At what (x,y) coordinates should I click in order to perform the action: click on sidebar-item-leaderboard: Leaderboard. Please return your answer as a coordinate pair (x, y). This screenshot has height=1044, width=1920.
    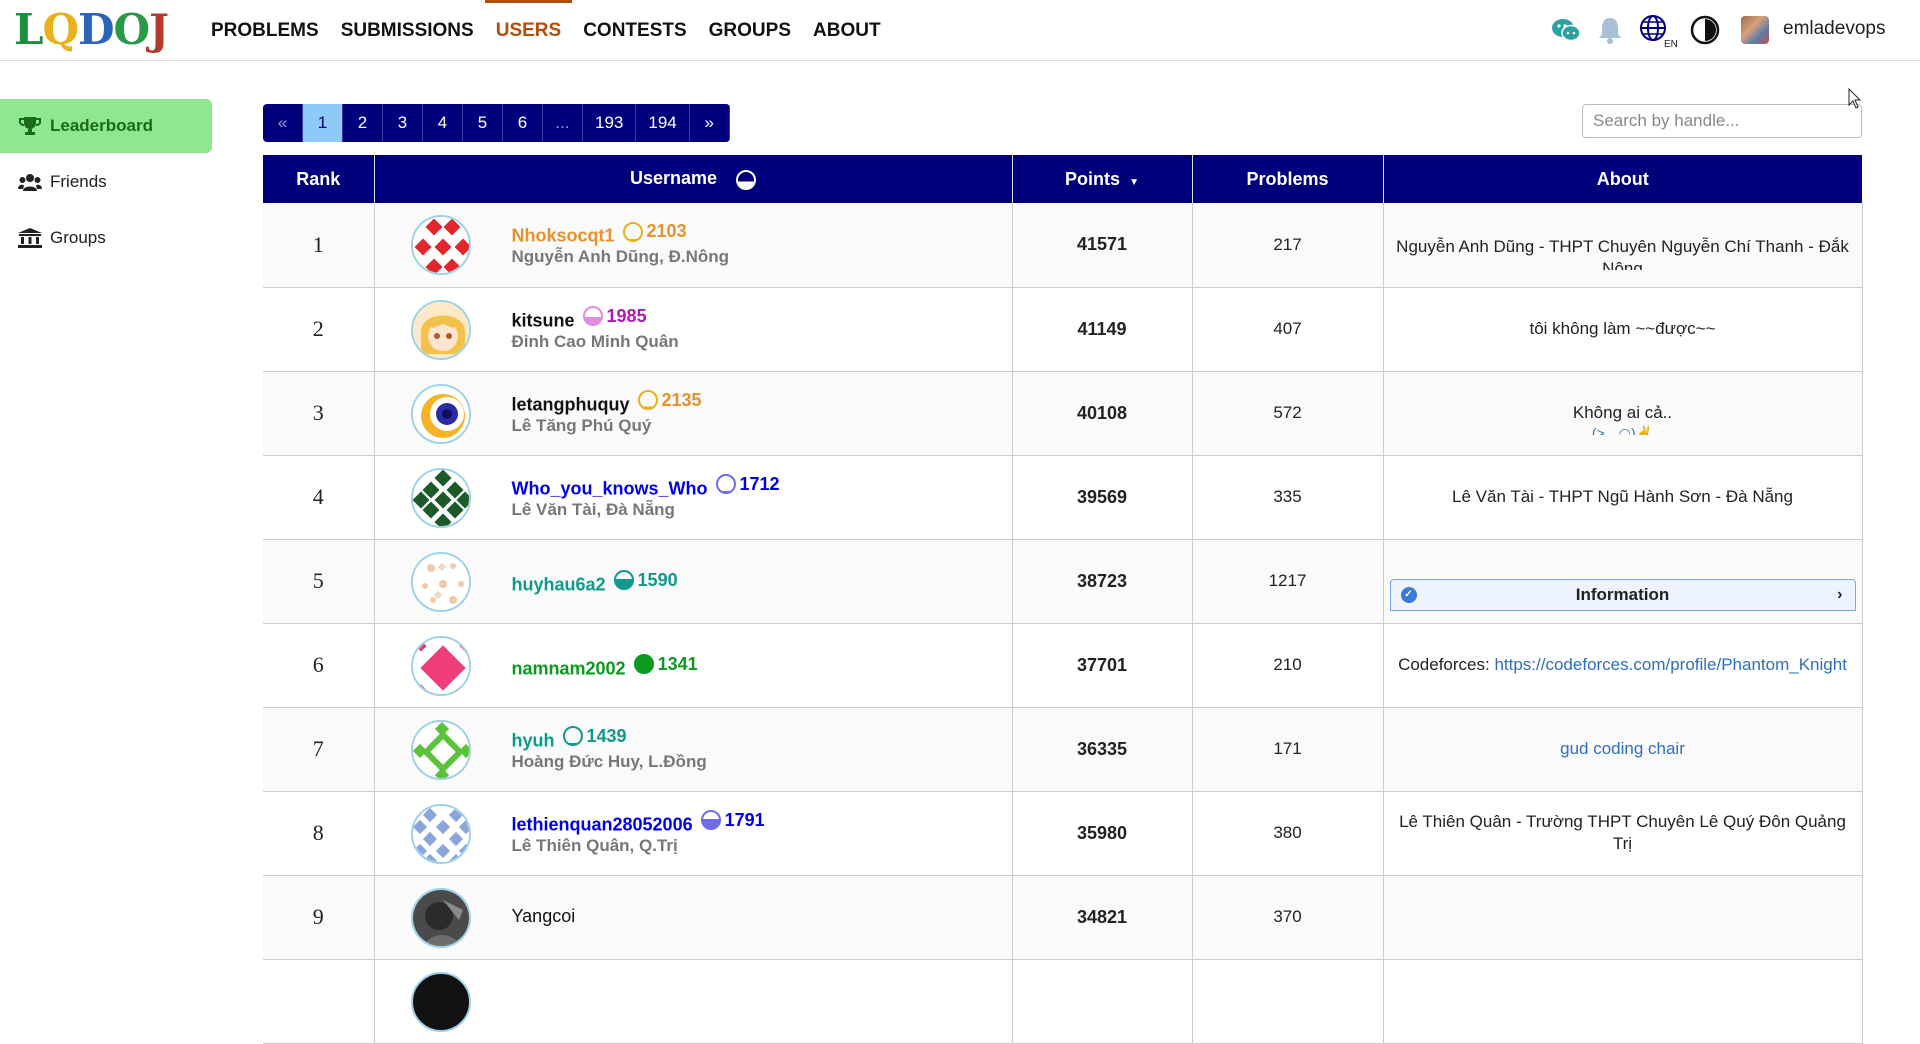
    Looking at the image, I should click on (106, 126).